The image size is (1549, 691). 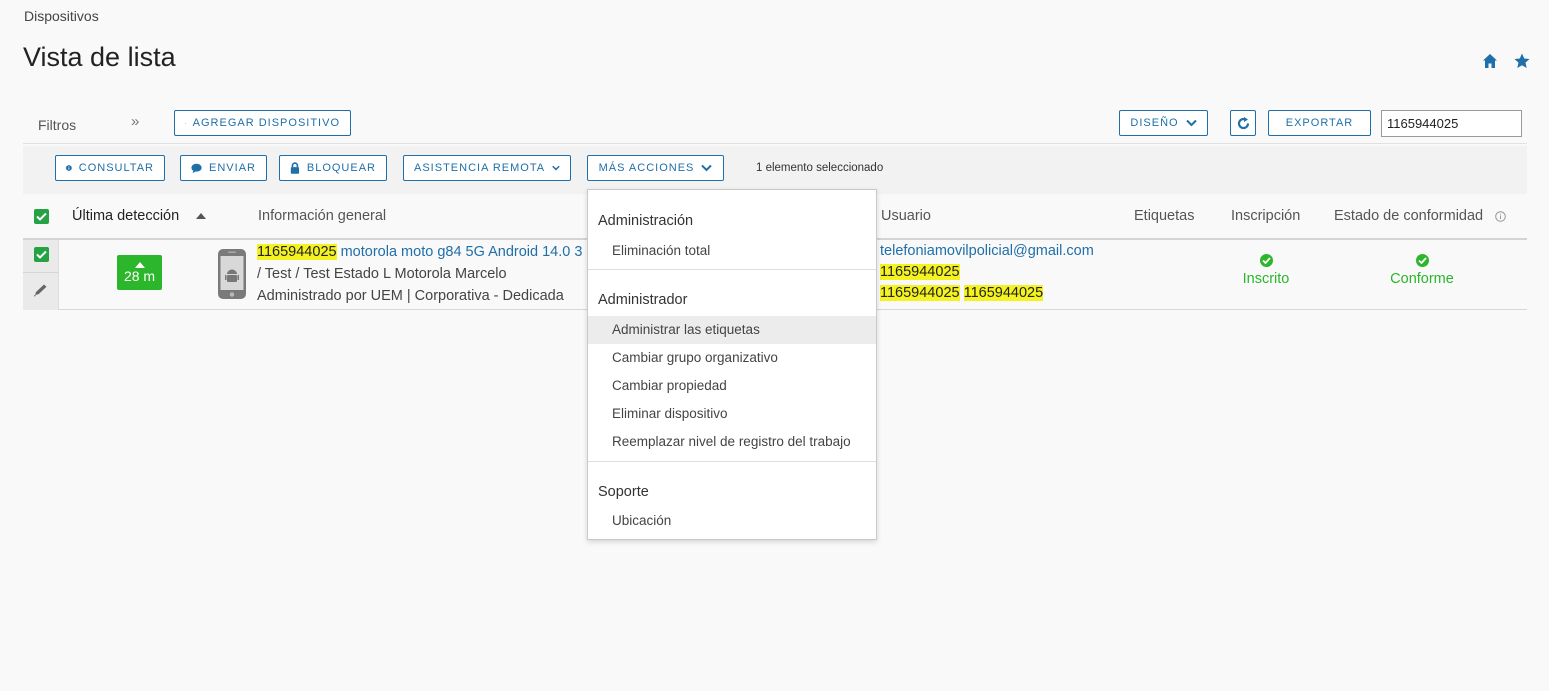 I want to click on column-general-info: Información general, so click(x=322, y=216).